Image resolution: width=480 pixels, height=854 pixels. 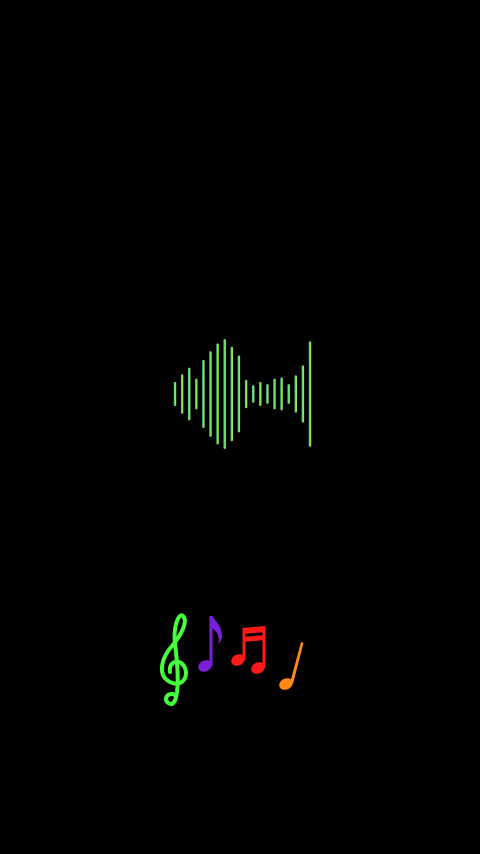 I want to click on waveform-graphic, so click(x=242, y=394).